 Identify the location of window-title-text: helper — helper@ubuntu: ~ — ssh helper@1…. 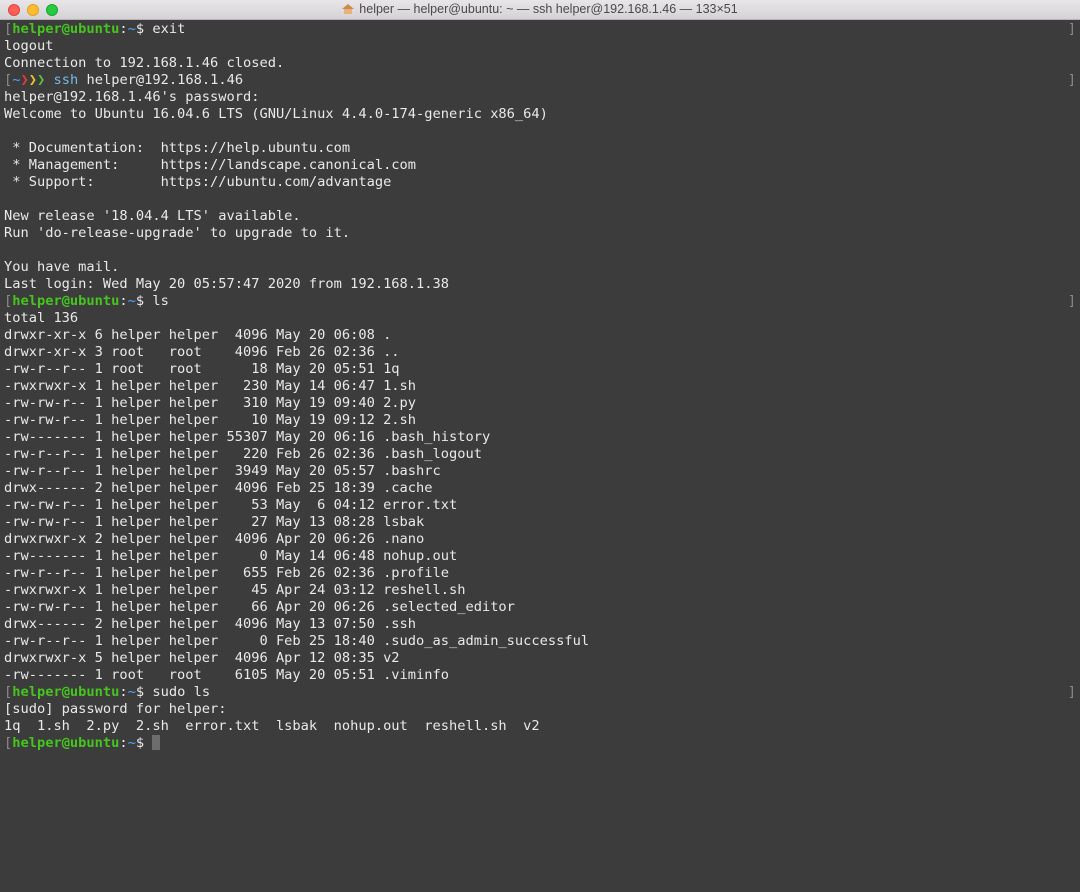
(548, 9).